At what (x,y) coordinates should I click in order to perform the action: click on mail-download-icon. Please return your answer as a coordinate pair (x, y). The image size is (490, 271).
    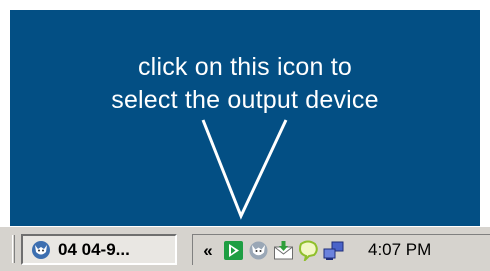
    Looking at the image, I should click on (283, 250).